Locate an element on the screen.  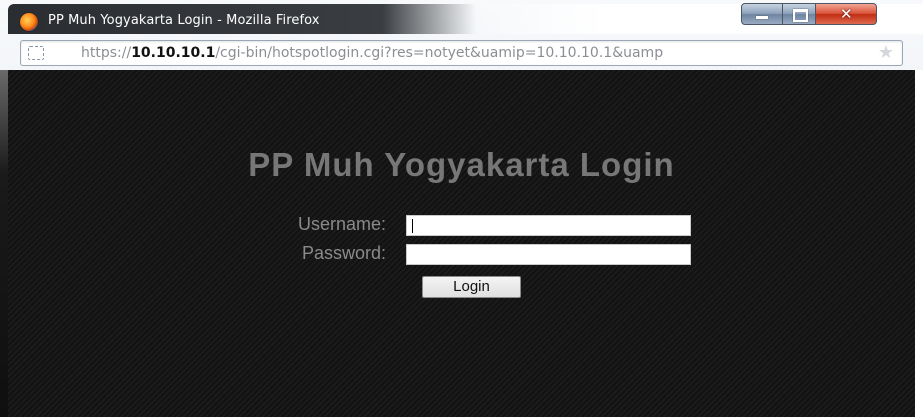
url-prefix: https:// is located at coordinates (106, 53).